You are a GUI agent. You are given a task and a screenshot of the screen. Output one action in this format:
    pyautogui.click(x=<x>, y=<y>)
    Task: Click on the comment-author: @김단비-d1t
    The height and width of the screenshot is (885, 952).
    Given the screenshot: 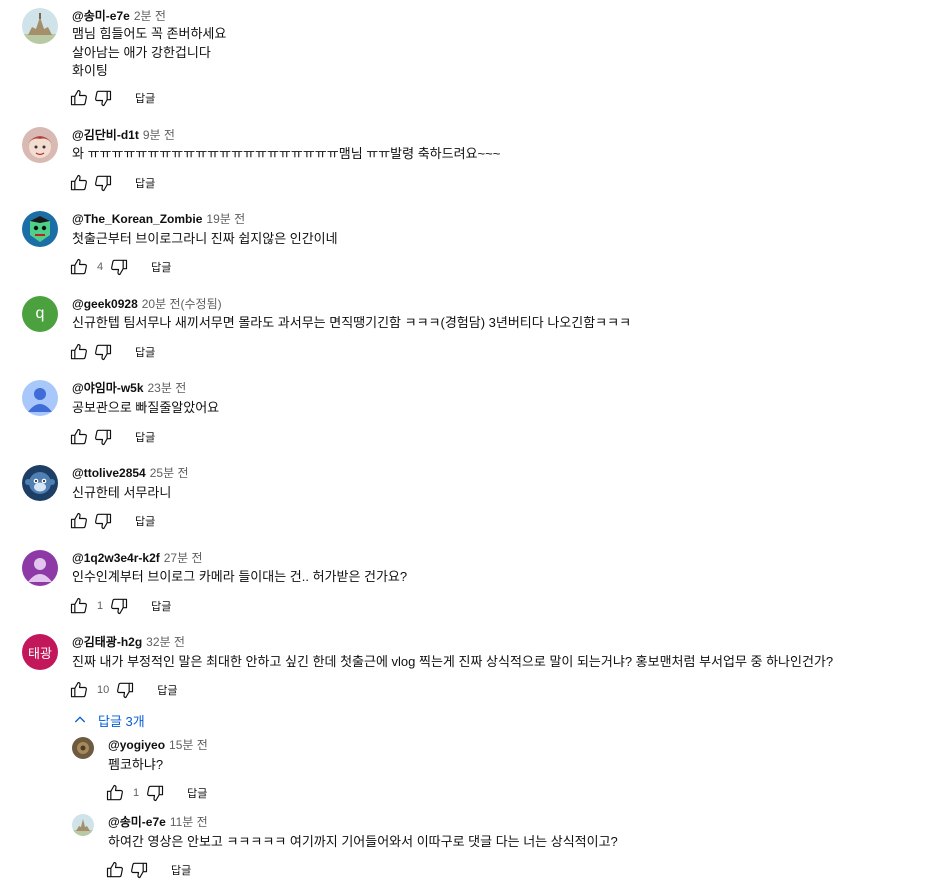 What is the action you would take?
    pyautogui.click(x=105, y=135)
    